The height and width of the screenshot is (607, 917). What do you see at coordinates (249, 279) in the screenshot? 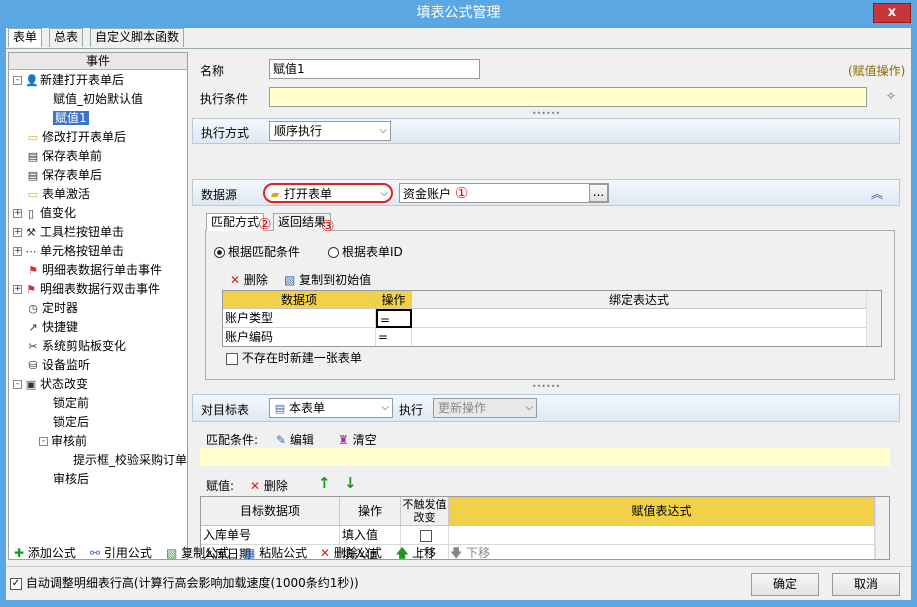
I see `delete-button: ✕ 删除` at bounding box center [249, 279].